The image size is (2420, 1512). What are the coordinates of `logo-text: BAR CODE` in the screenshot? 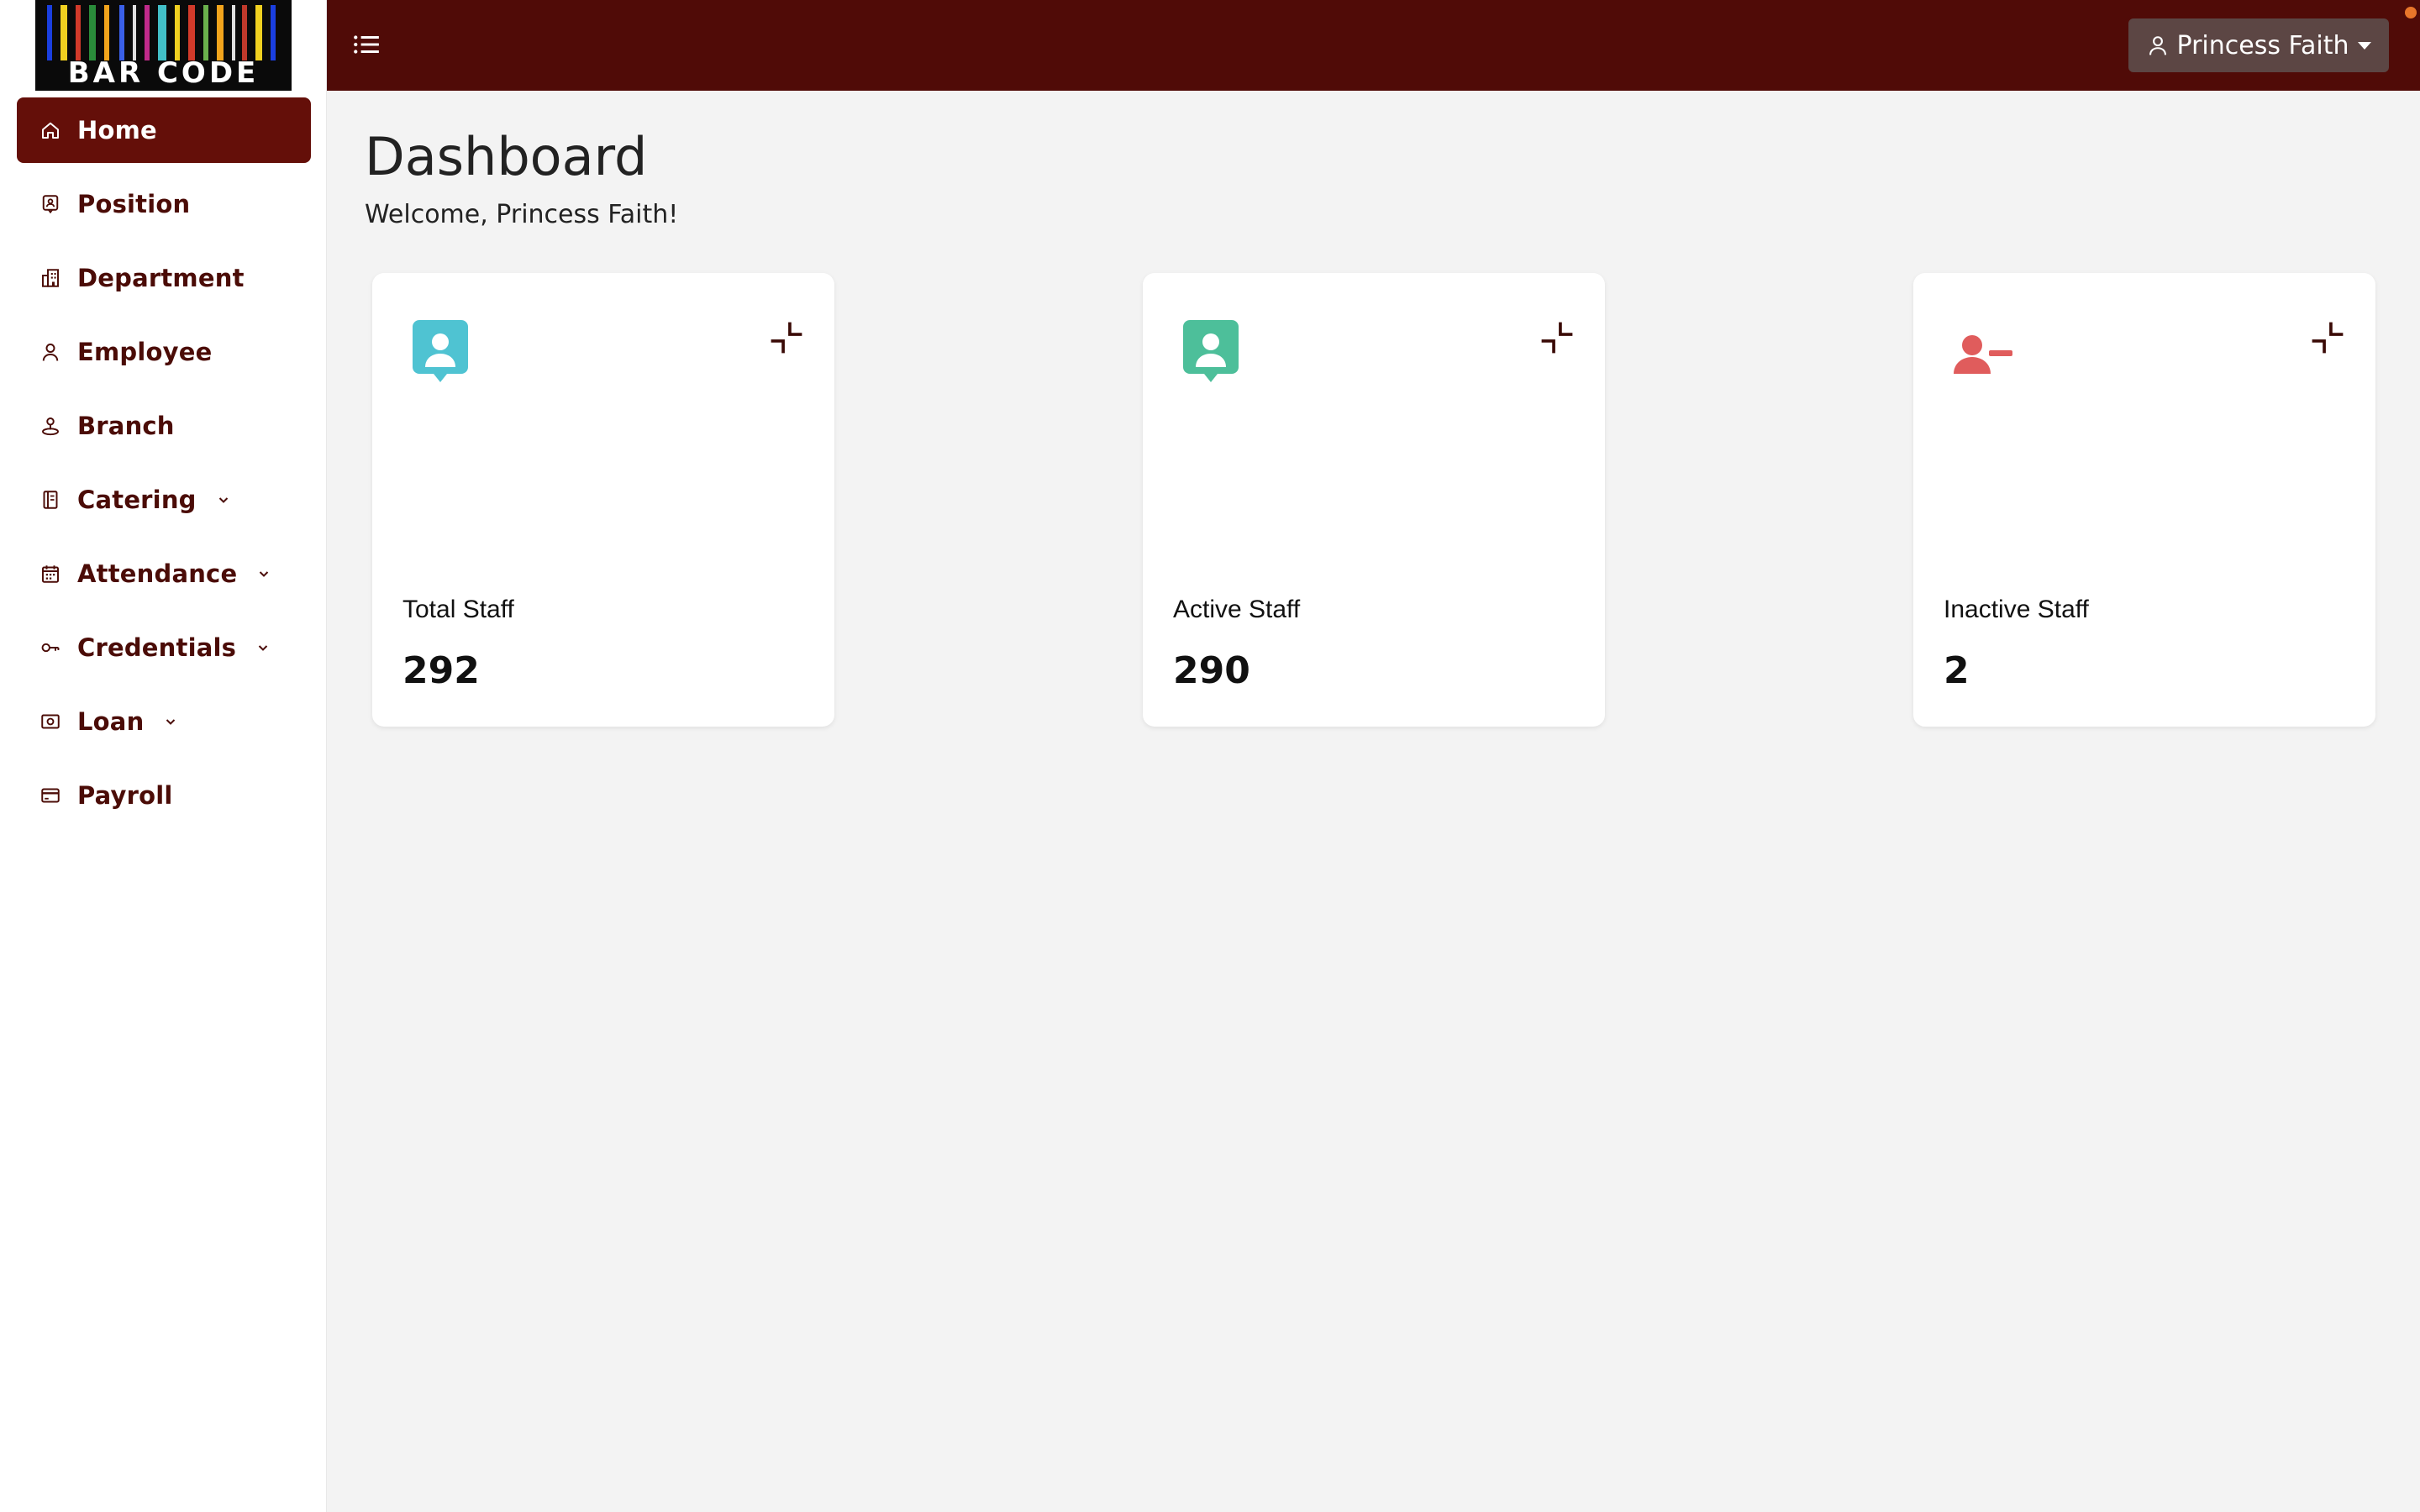 It's located at (163, 73).